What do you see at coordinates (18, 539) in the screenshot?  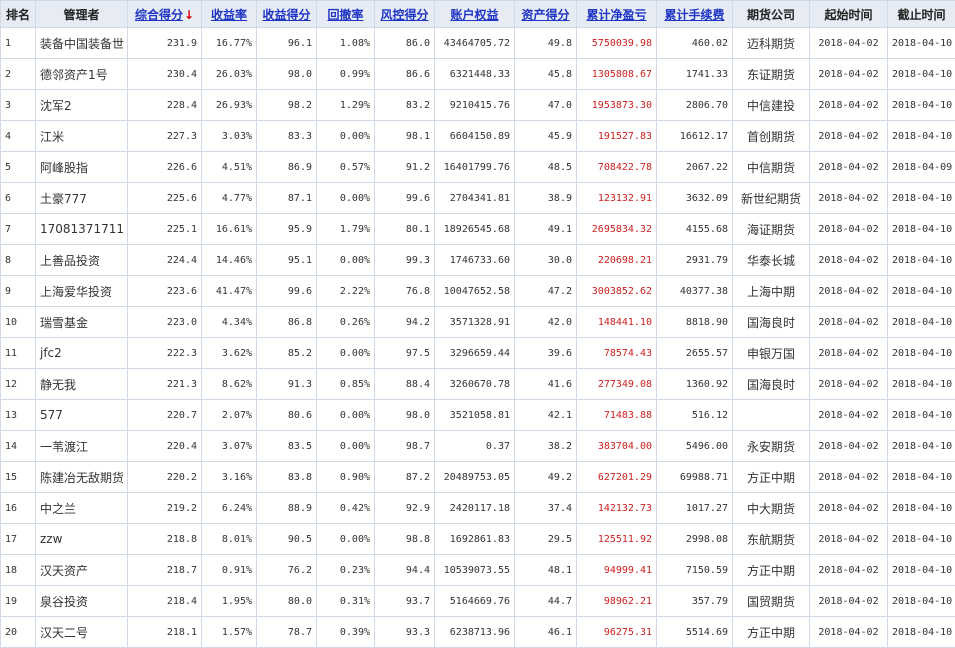 I see `rank-cell: 17` at bounding box center [18, 539].